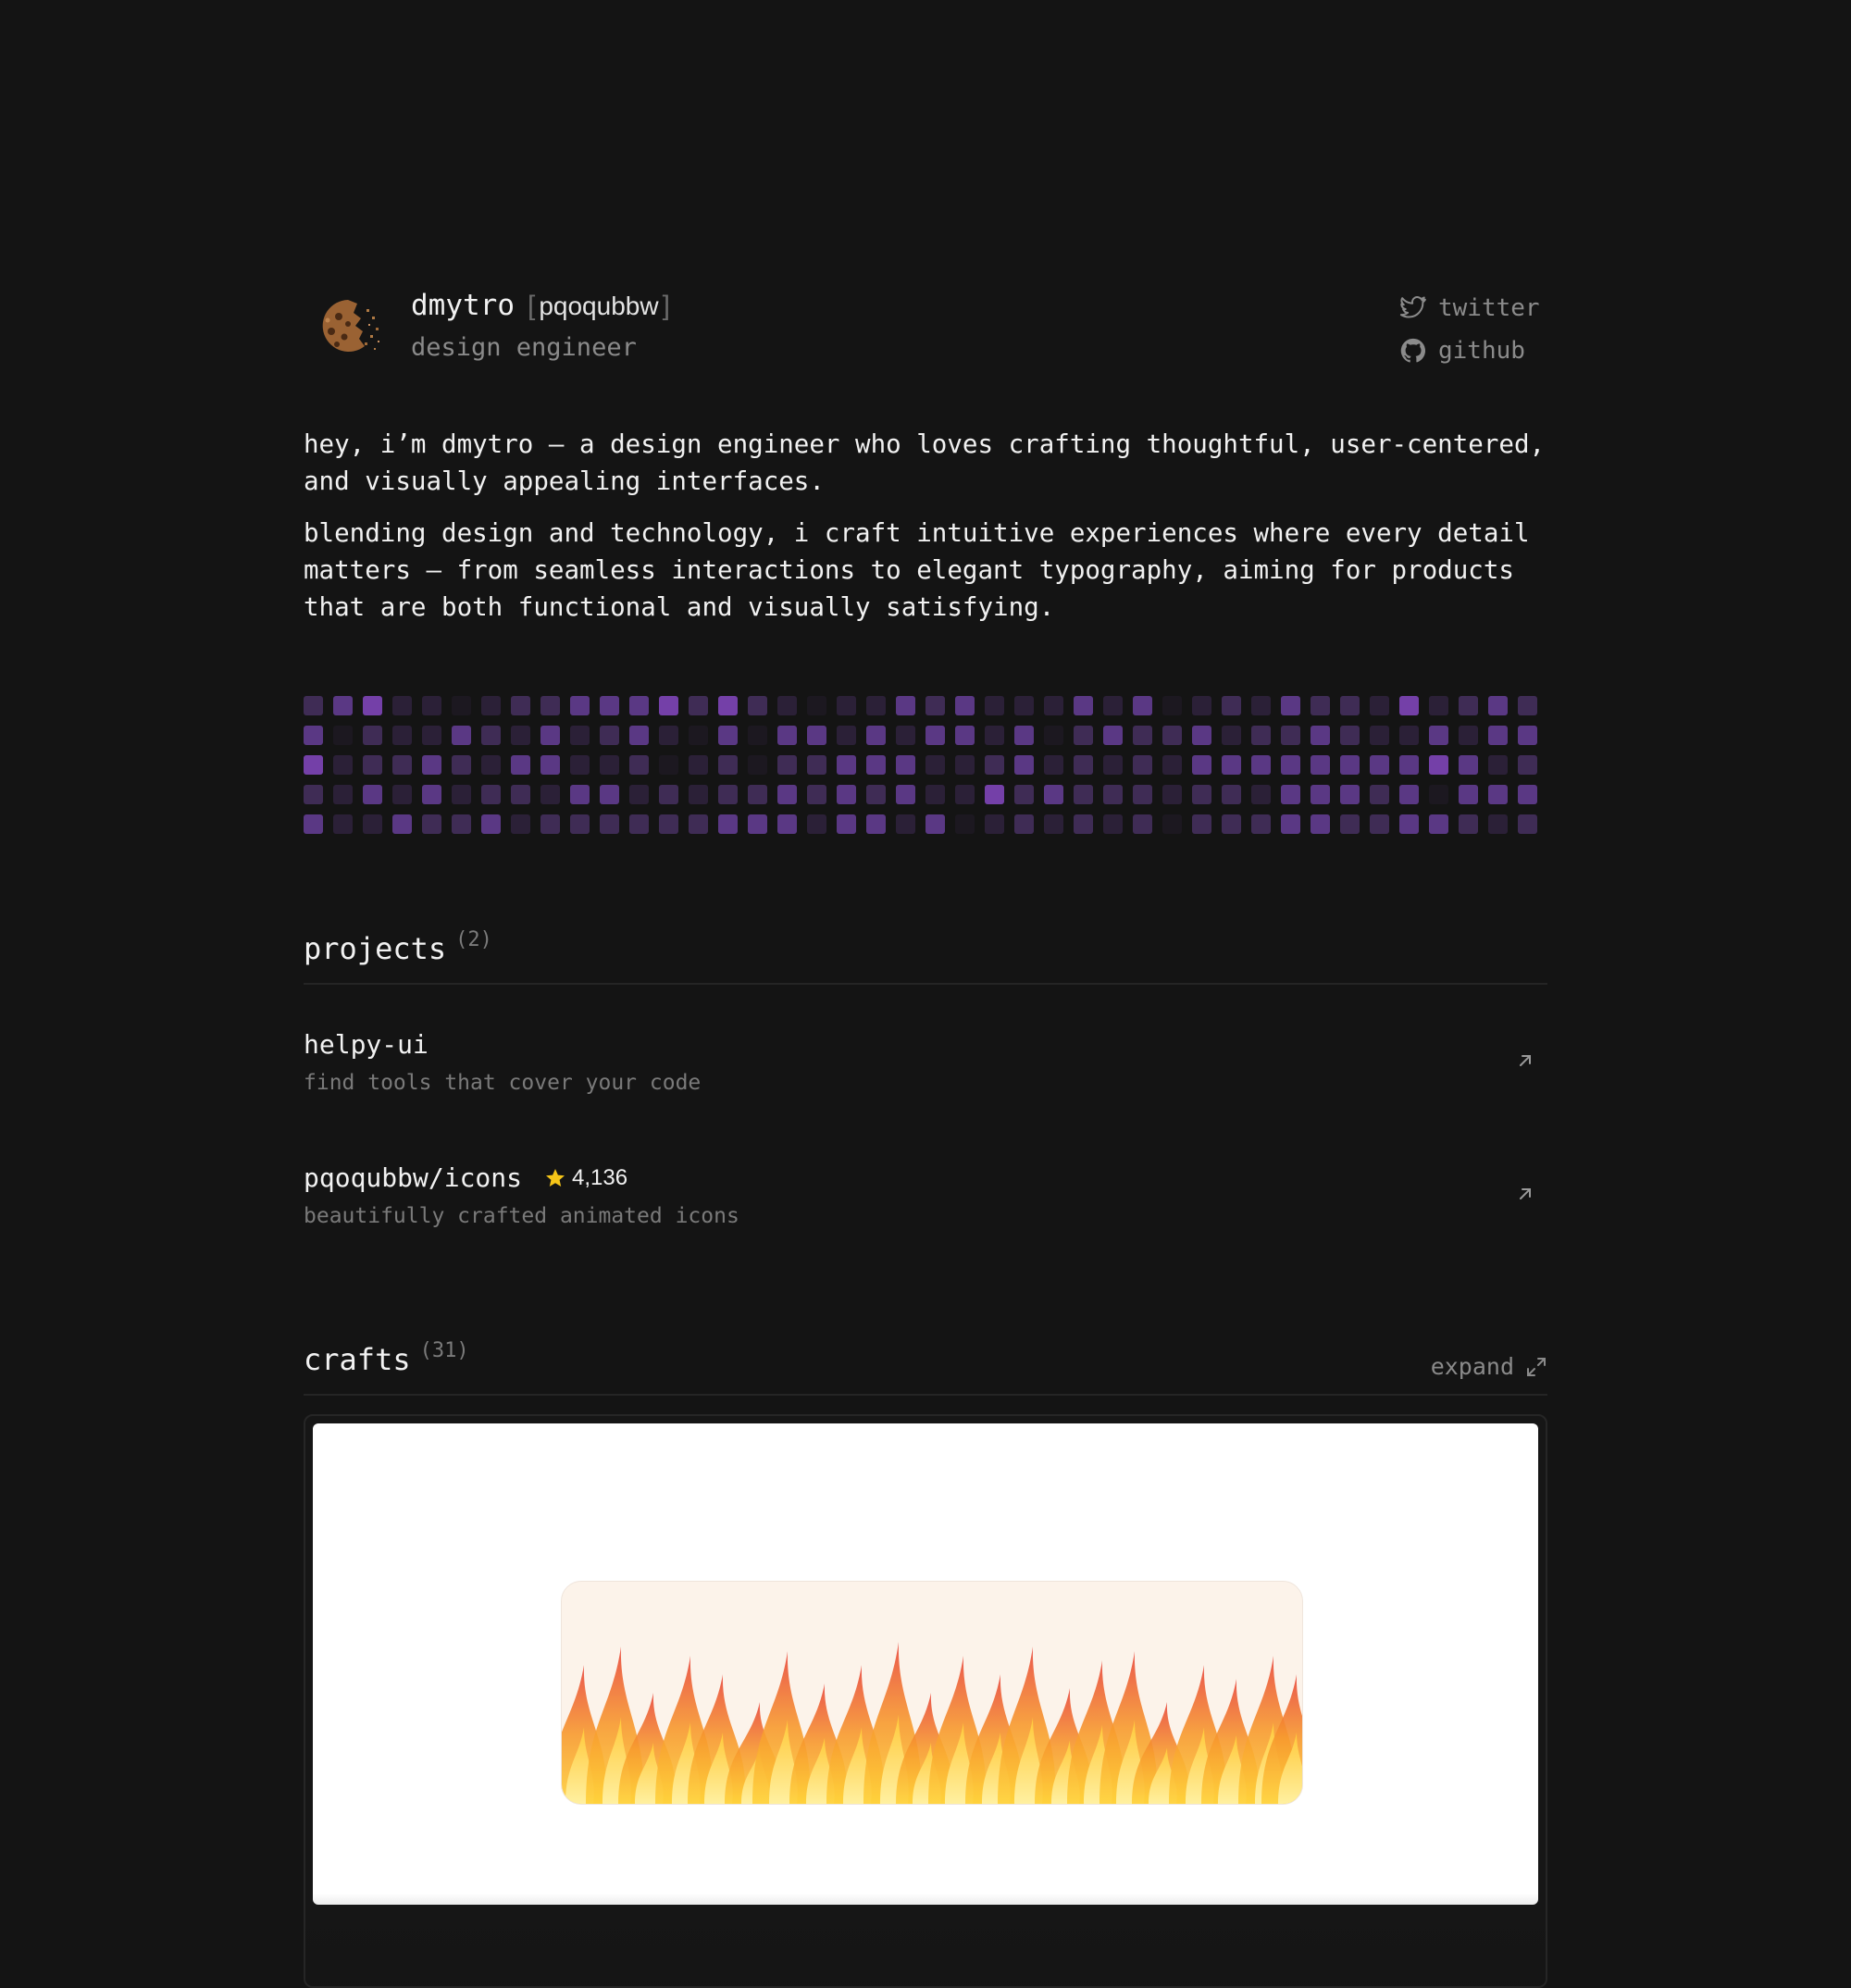  Describe the element at coordinates (1481, 351) in the screenshot. I see `github-label: github` at that location.